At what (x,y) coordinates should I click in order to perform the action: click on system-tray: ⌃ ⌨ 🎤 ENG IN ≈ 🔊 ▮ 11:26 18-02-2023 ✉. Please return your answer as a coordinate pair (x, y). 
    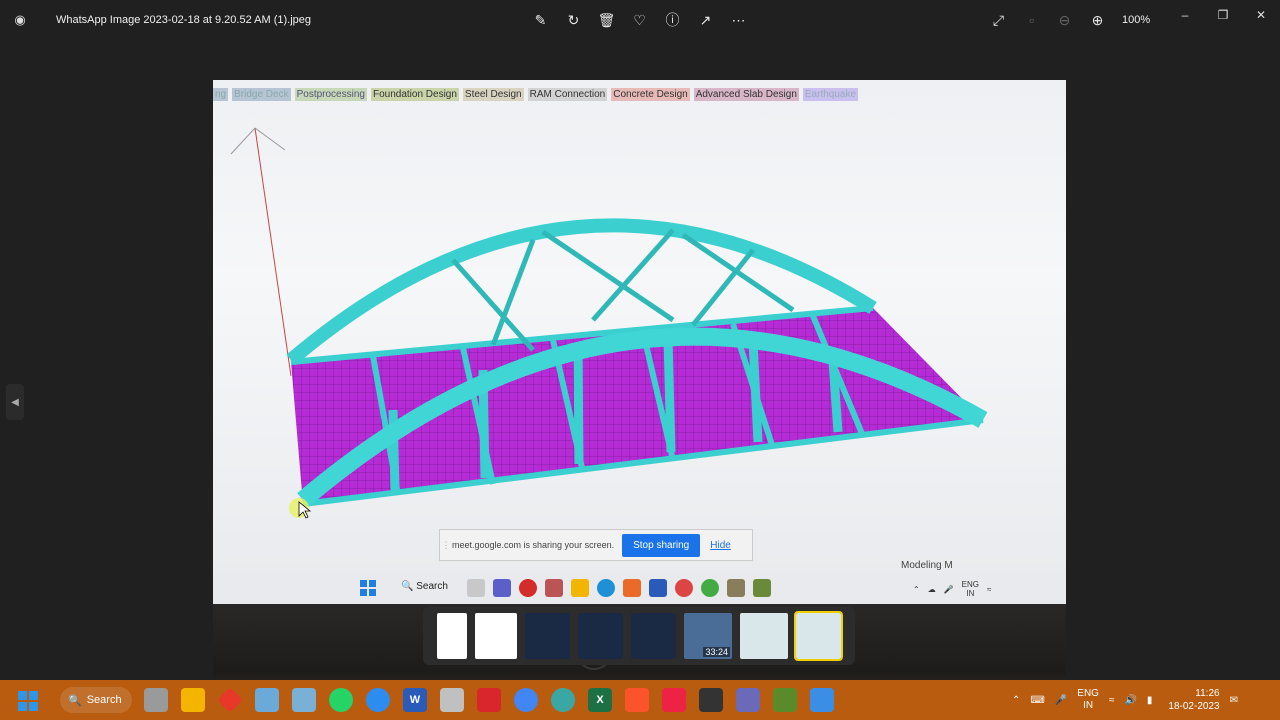
    Looking at the image, I should click on (1125, 700).